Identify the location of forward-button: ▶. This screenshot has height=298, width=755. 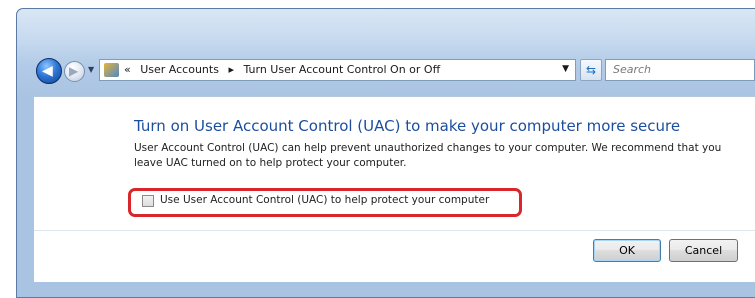
(74, 71).